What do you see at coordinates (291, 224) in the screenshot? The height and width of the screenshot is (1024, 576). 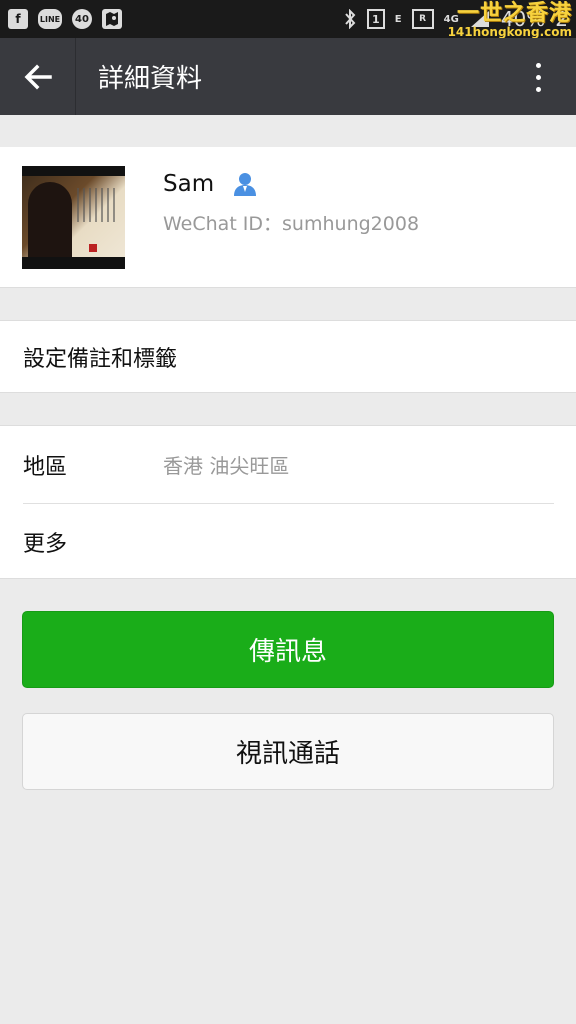 I see `wechat-id: WeChat ID：sumhung2008` at bounding box center [291, 224].